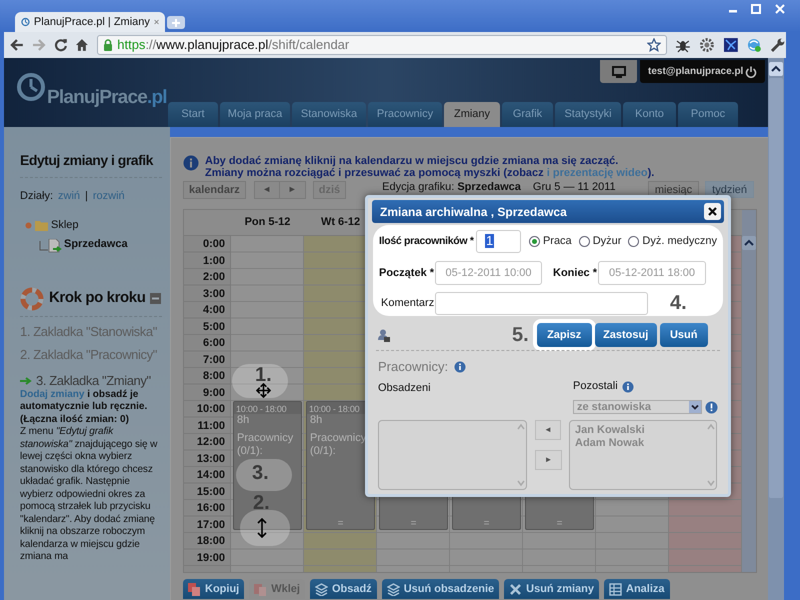 Image resolution: width=800 pixels, height=600 pixels. Describe the element at coordinates (32, 298) in the screenshot. I see `lifebuoy-icon` at that location.